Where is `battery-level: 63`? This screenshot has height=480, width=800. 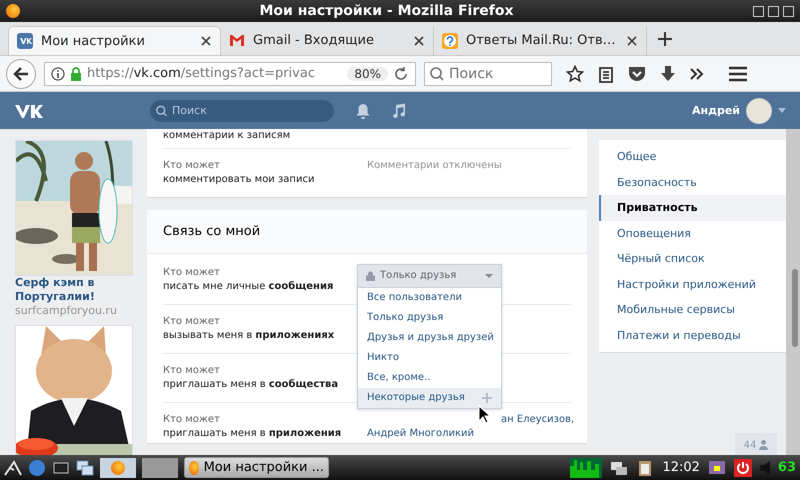
battery-level: 63 is located at coordinates (787, 467).